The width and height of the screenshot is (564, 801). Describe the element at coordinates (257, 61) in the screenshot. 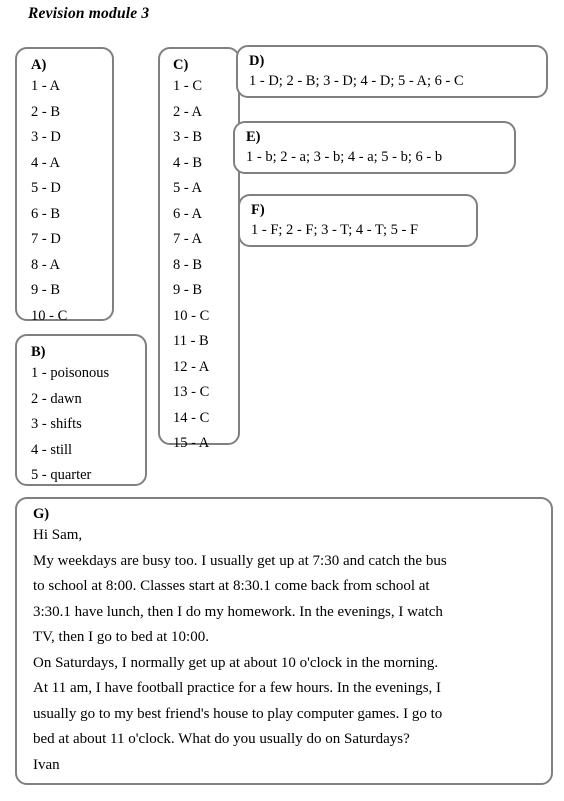

I see `section-label-d: D)` at that location.